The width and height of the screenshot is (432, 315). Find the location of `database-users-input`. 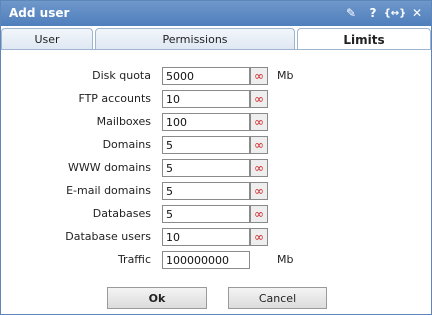

database-users-input is located at coordinates (206, 237).